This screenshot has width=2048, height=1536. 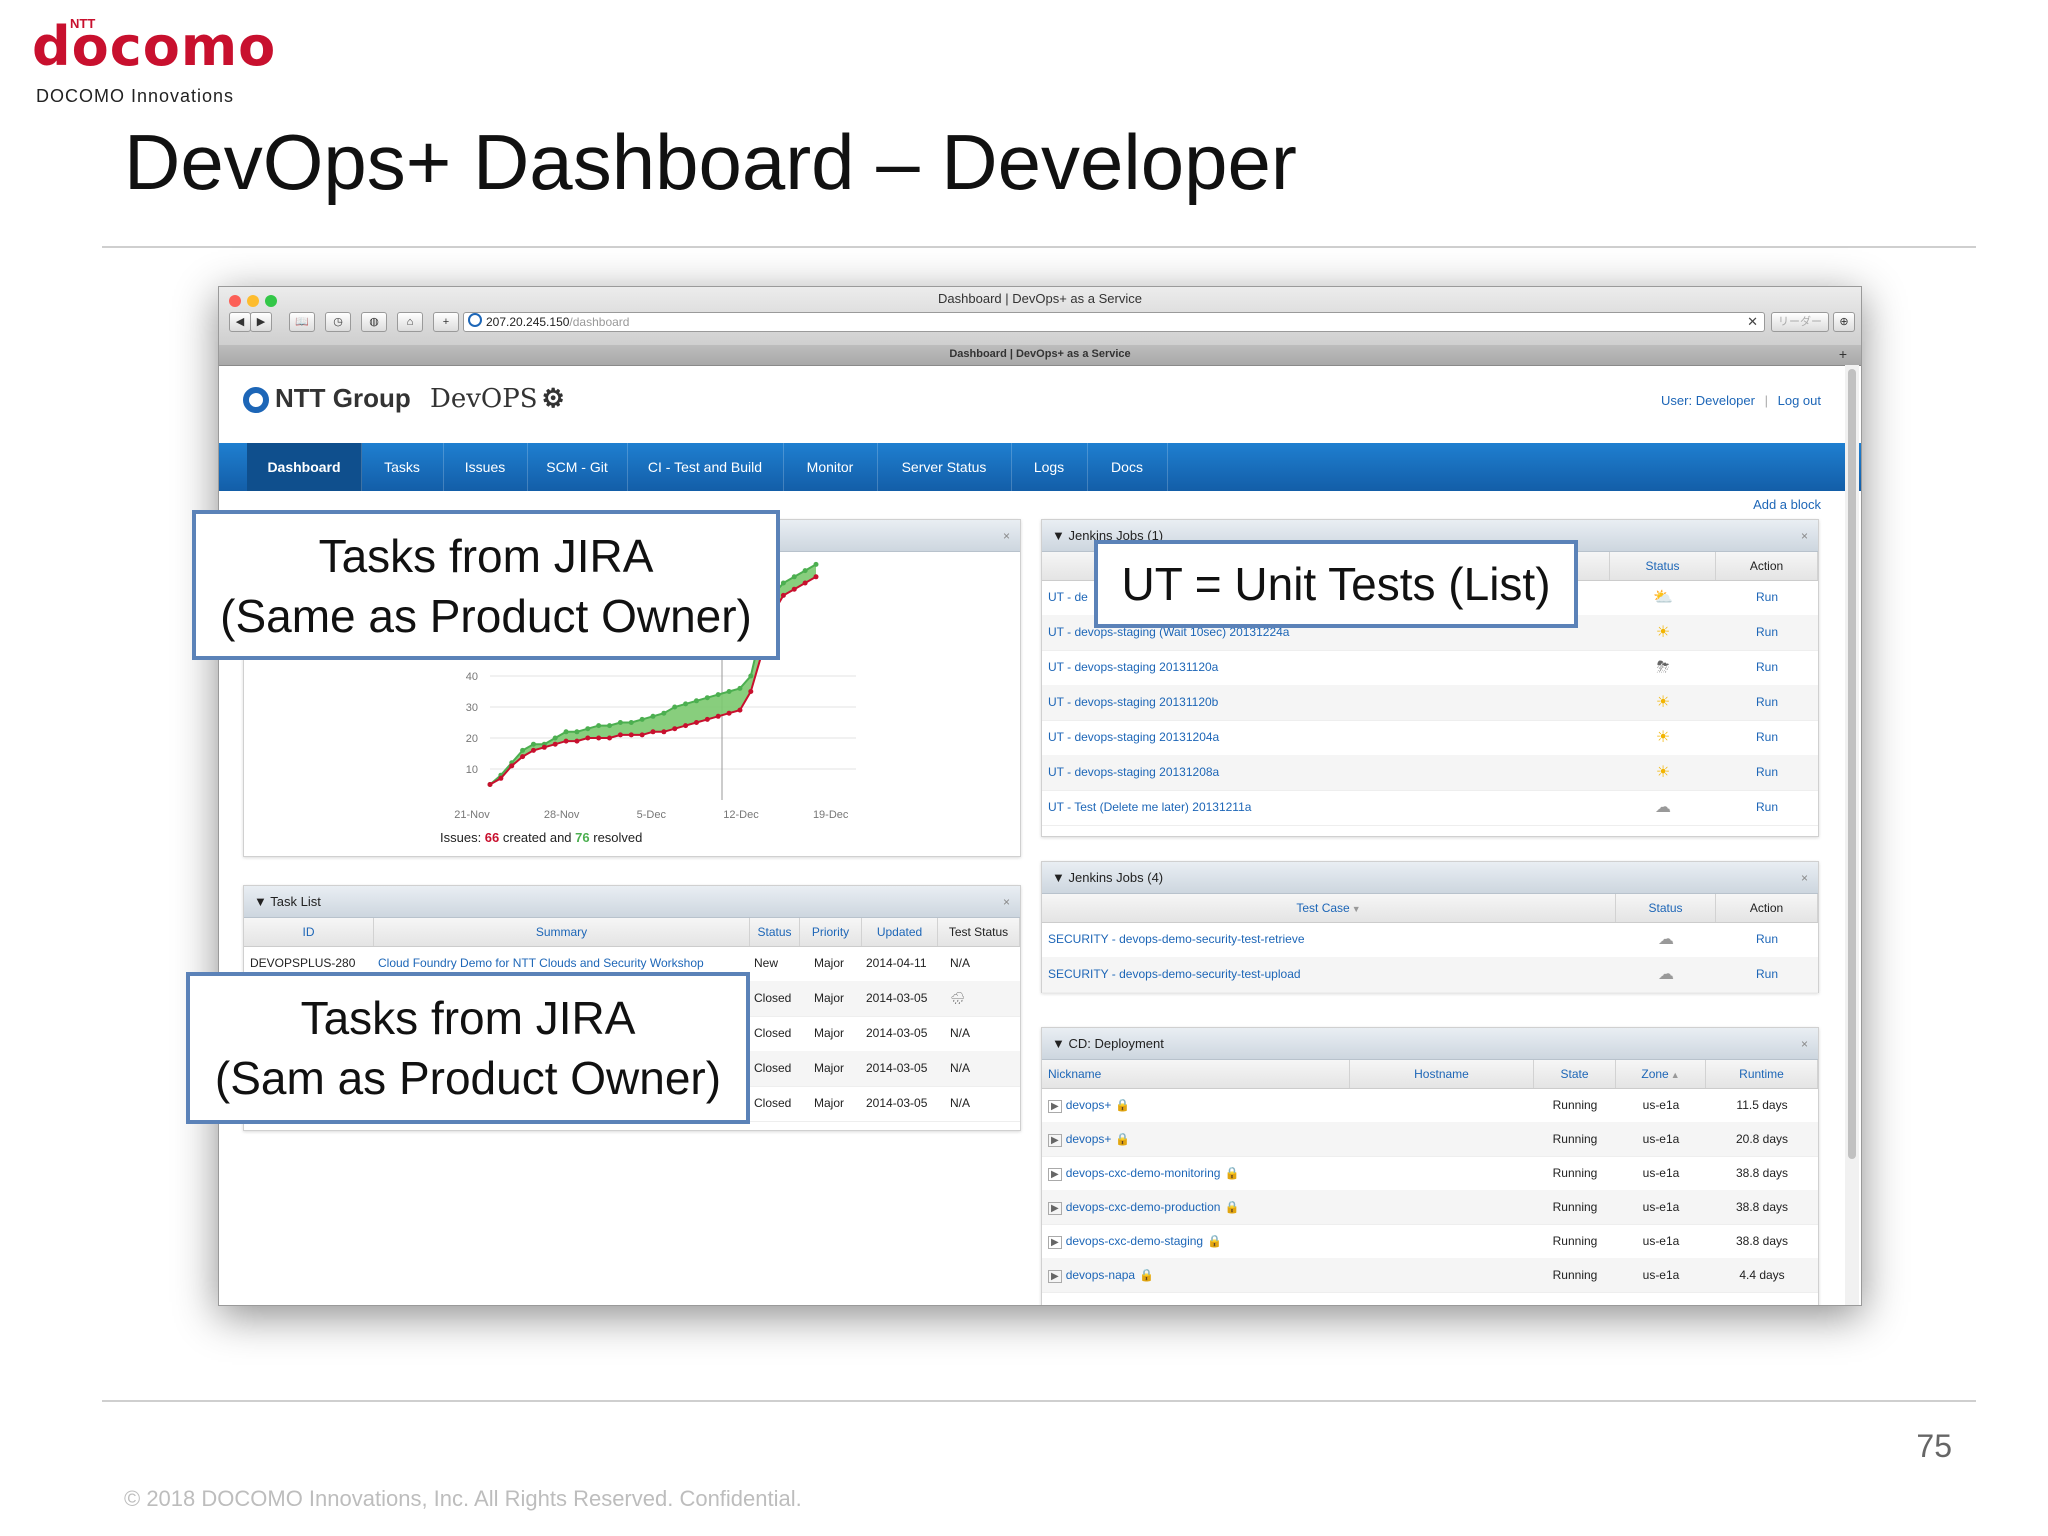 I want to click on bookmarks-icon: 📖, so click(x=302, y=322).